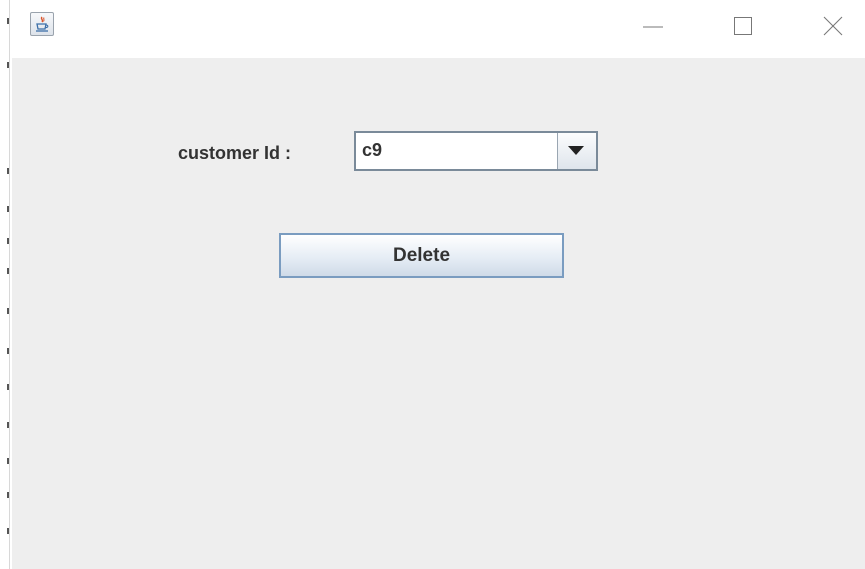 Image resolution: width=865 pixels, height=569 pixels. I want to click on chevron-down-icon, so click(576, 150).